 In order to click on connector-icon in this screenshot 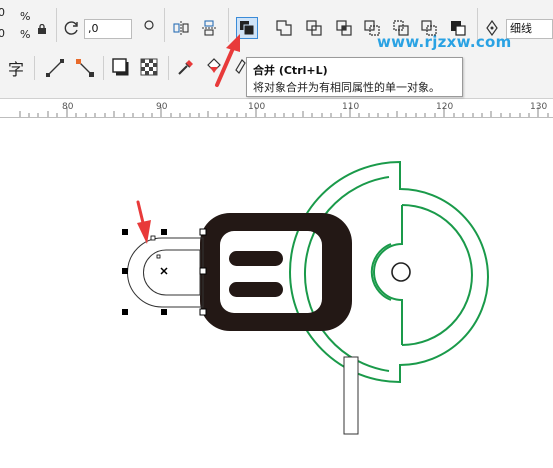, I will do `click(85, 68)`.